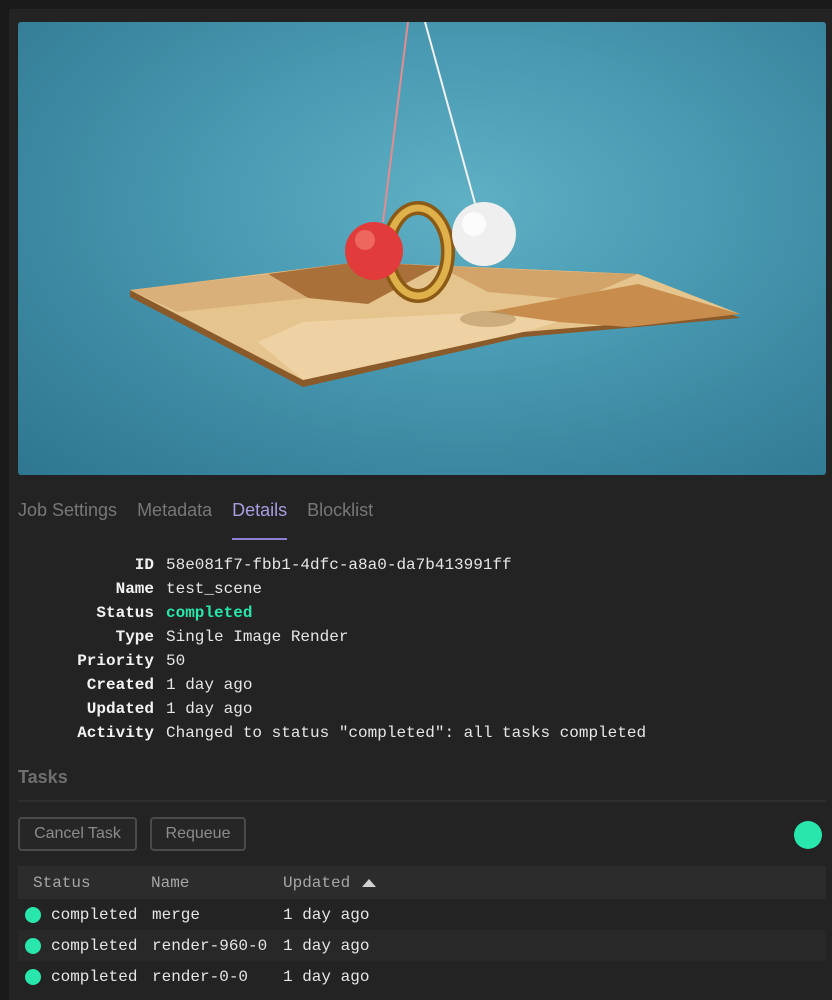  I want to click on detail-value: 58e081f7-fbb1-4dfc-a8a0-da7b413991ff, so click(339, 565).